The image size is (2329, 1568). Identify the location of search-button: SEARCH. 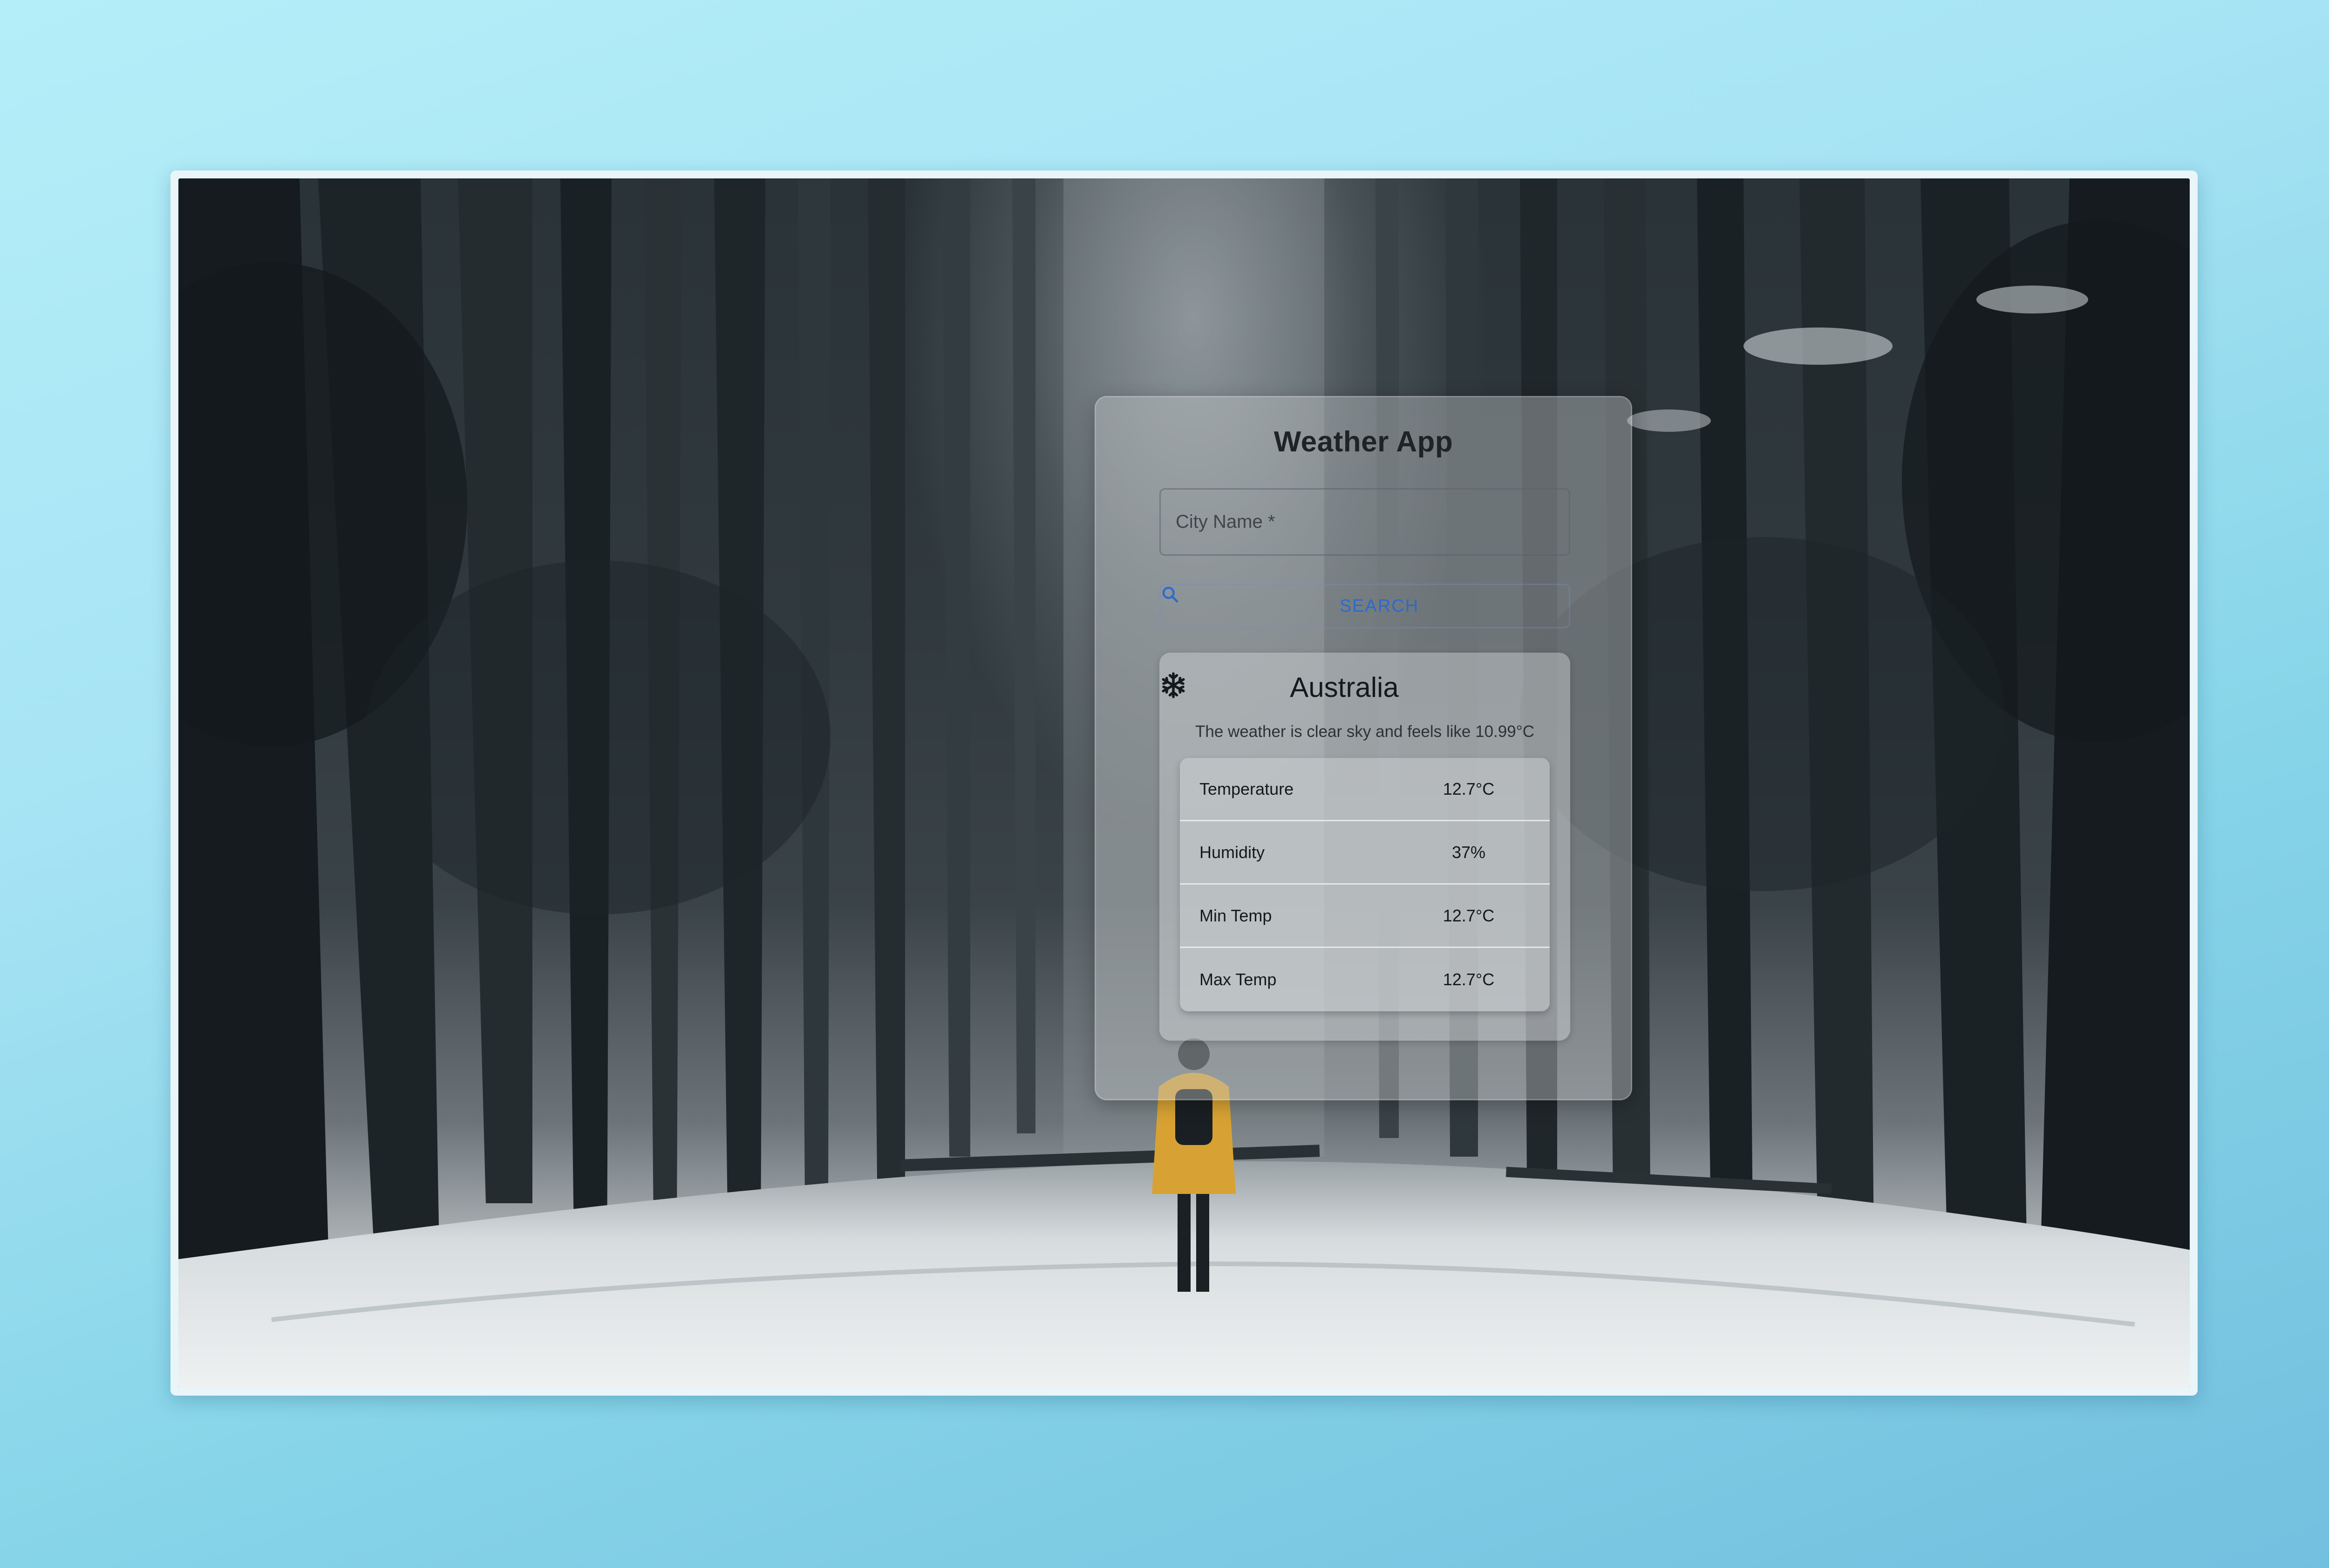
(1364, 606).